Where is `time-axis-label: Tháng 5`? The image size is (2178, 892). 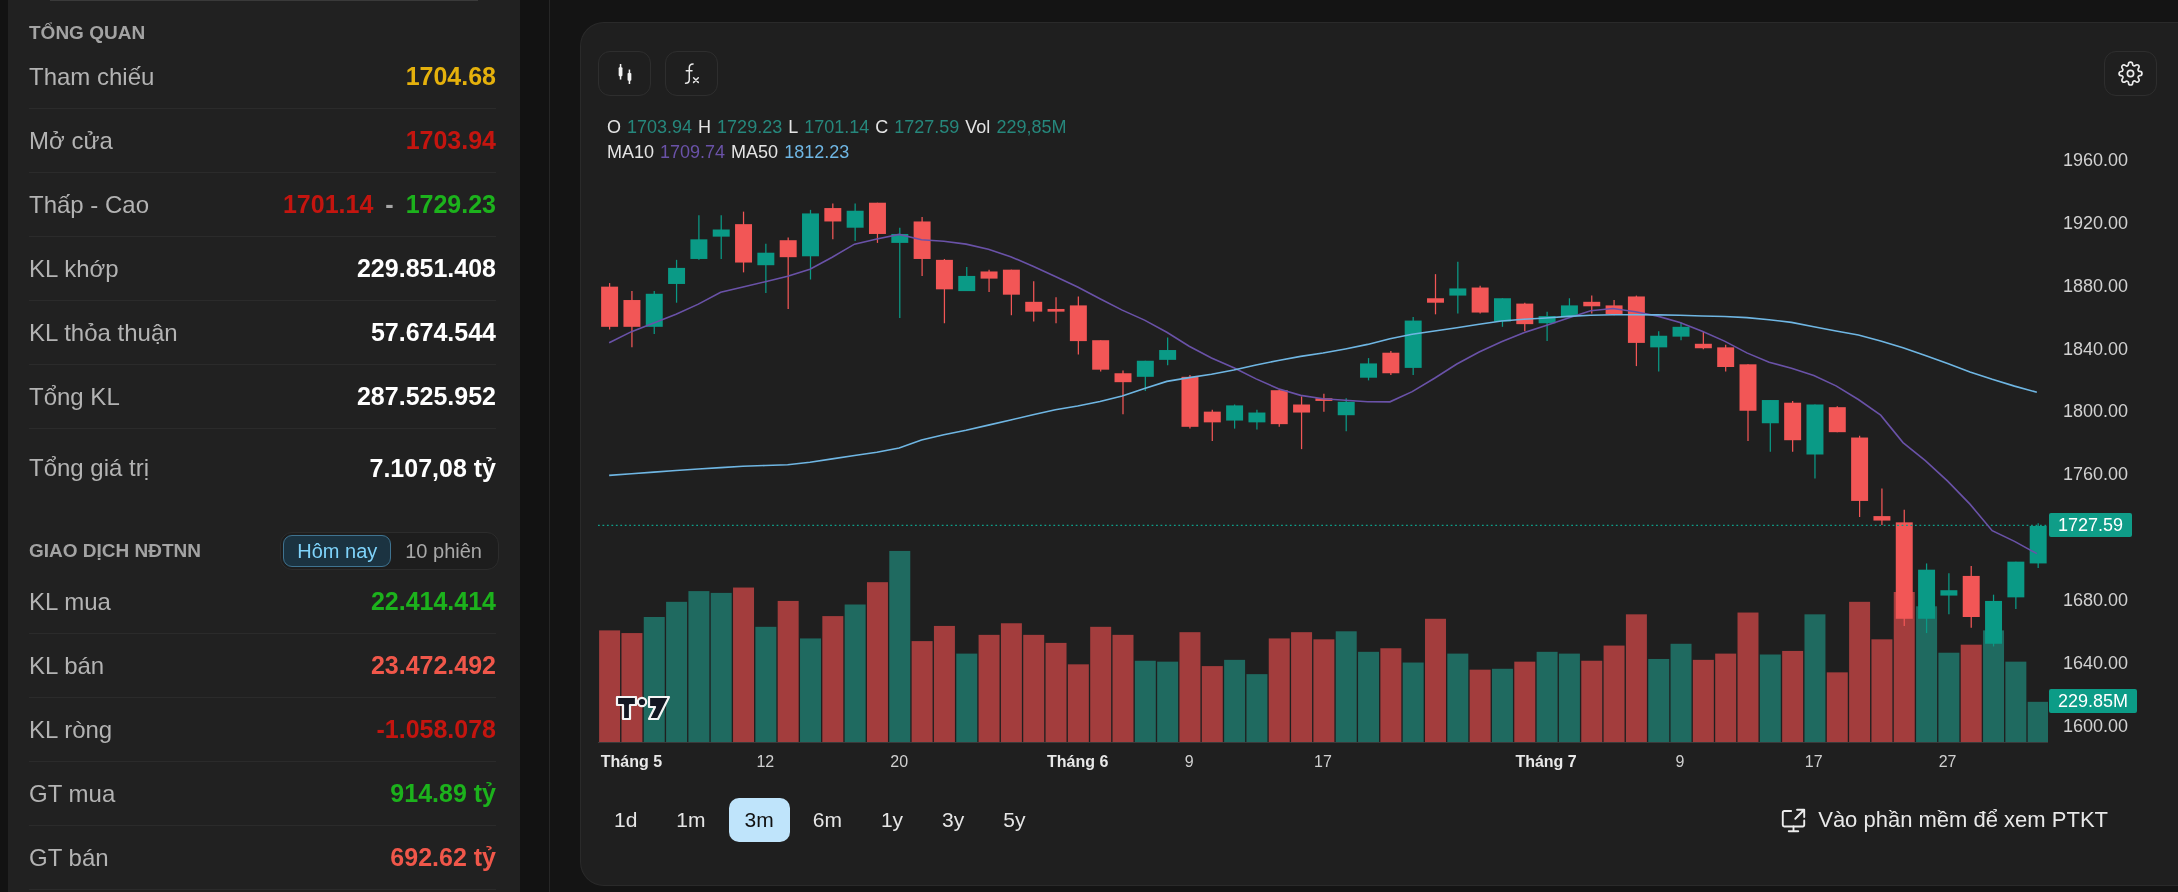
time-axis-label: Tháng 5 is located at coordinates (631, 762).